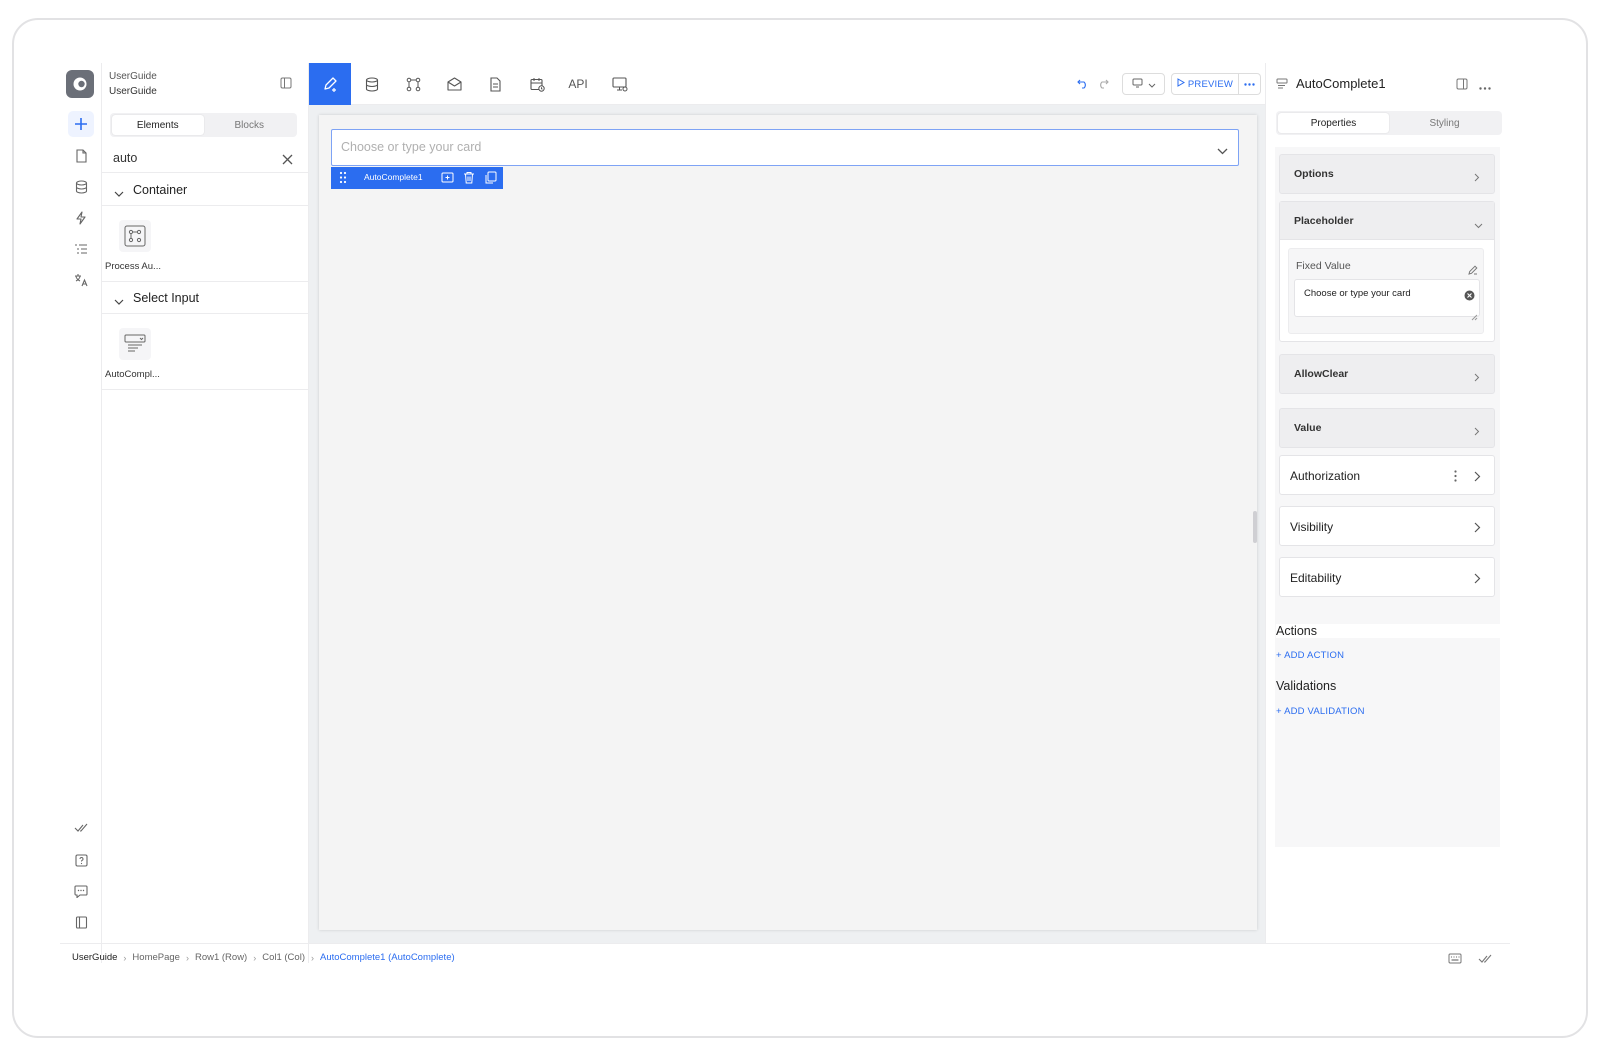 The height and width of the screenshot is (1057, 1600). What do you see at coordinates (1357, 293) in the screenshot?
I see `fixed-value-text: Choose or type your card` at bounding box center [1357, 293].